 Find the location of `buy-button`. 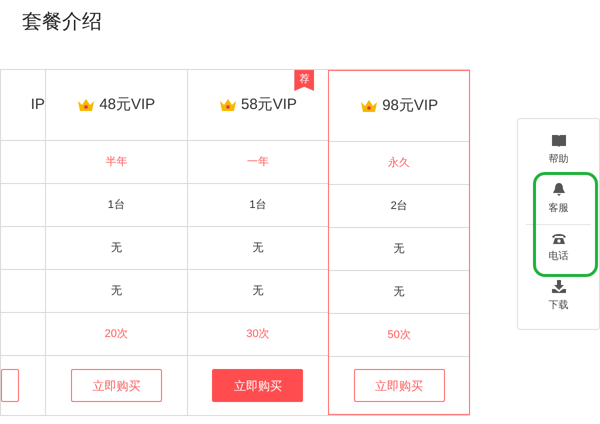

buy-button is located at coordinates (10, 385).